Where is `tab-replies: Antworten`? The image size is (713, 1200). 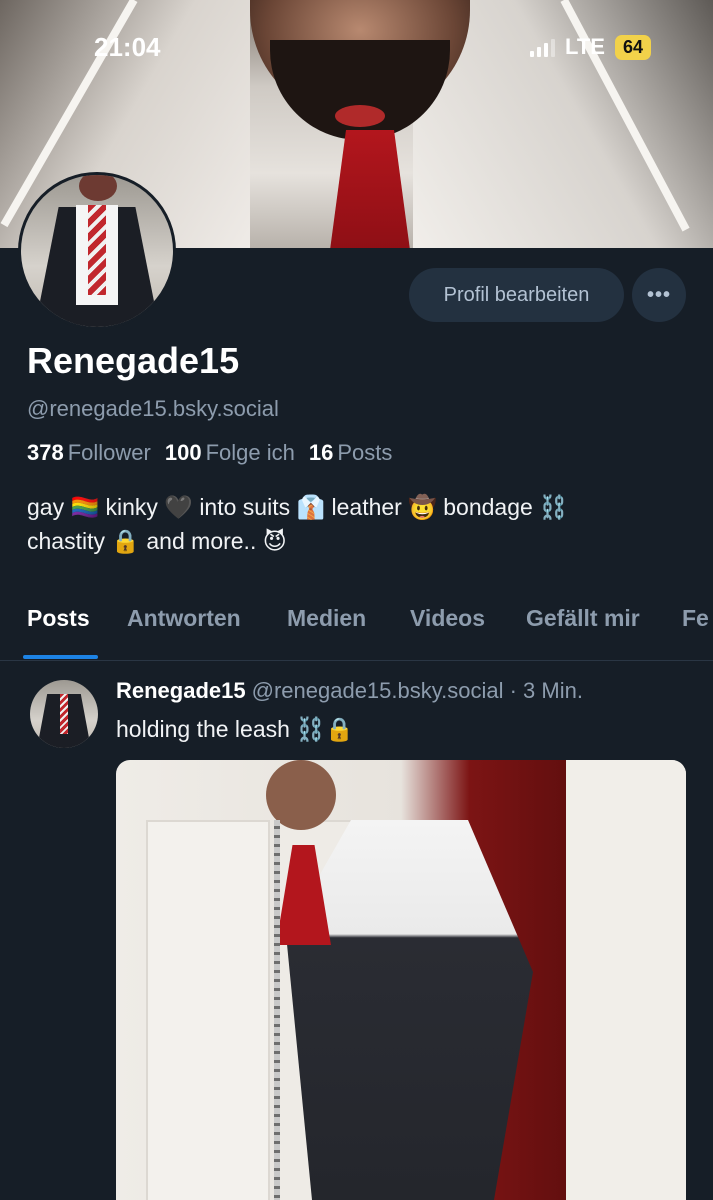 tab-replies: Antworten is located at coordinates (184, 618).